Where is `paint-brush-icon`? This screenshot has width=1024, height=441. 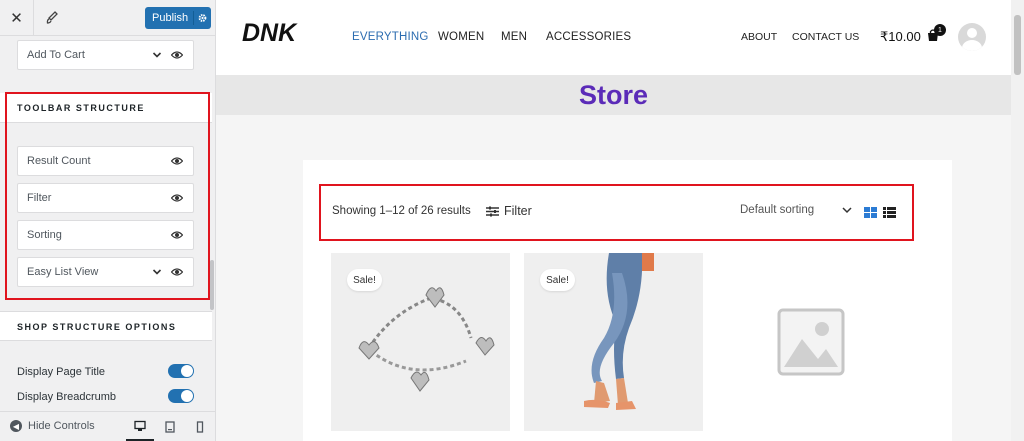 paint-brush-icon is located at coordinates (52, 18).